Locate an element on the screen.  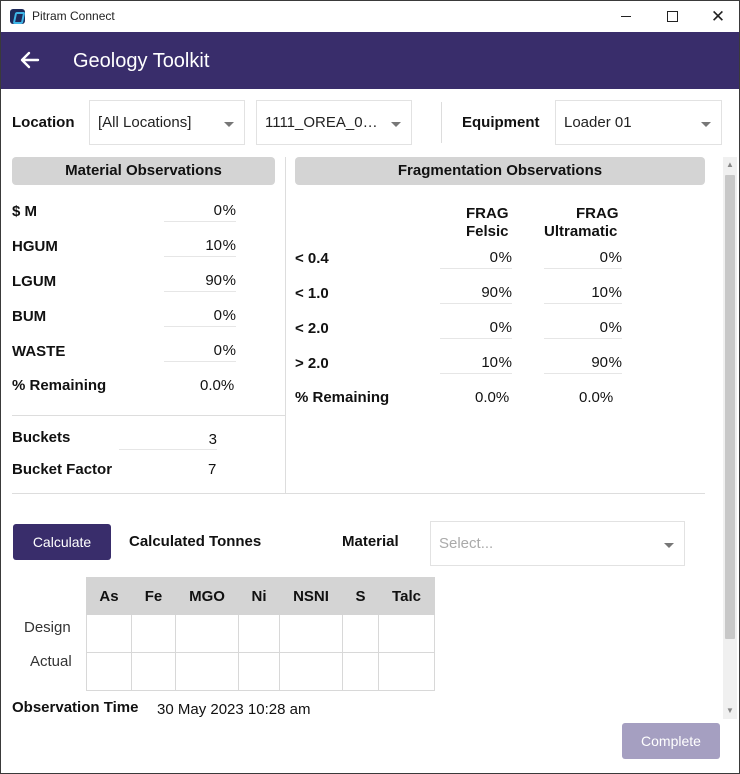
material-remaining-value: 0.0% is located at coordinates (217, 385).